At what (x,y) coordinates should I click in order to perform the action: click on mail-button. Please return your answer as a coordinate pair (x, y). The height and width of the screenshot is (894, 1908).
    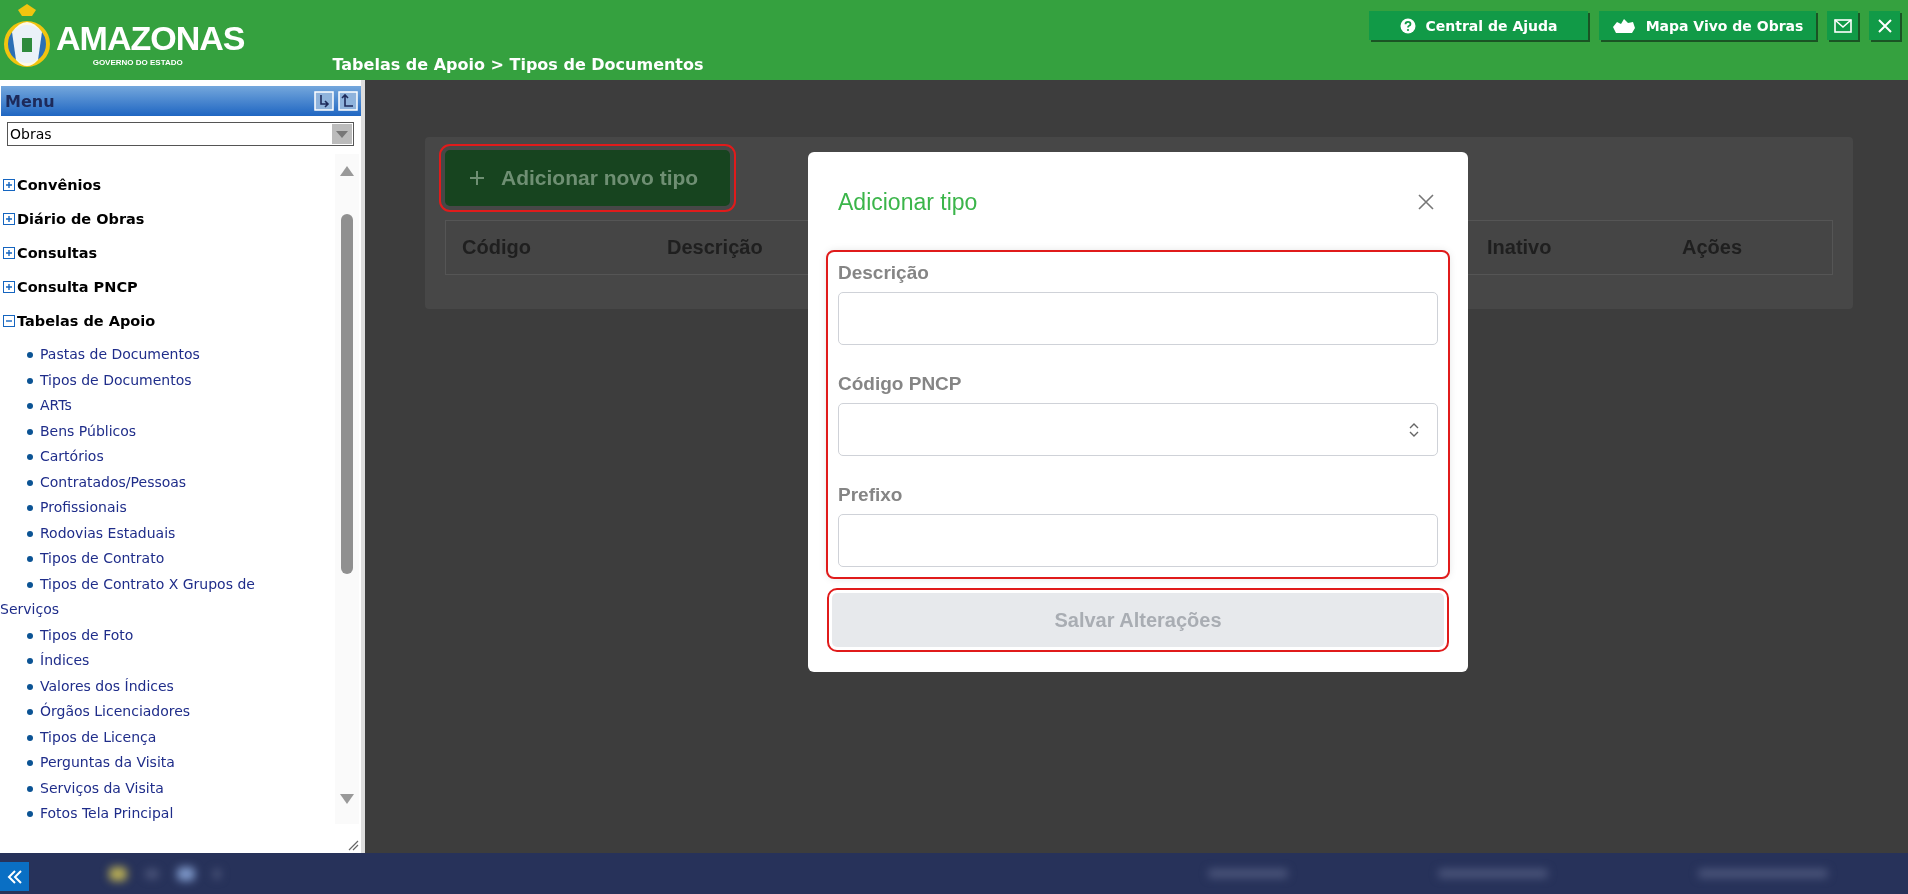
    Looking at the image, I should click on (1842, 25).